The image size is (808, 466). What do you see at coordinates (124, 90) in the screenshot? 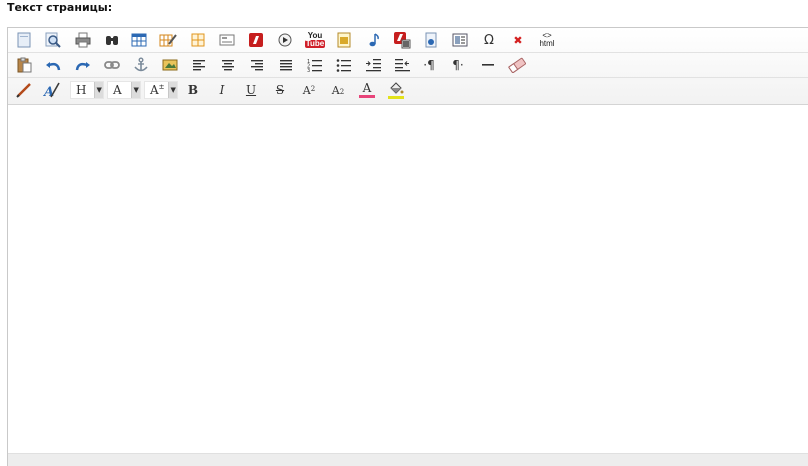
I see `font-select: A ▼` at bounding box center [124, 90].